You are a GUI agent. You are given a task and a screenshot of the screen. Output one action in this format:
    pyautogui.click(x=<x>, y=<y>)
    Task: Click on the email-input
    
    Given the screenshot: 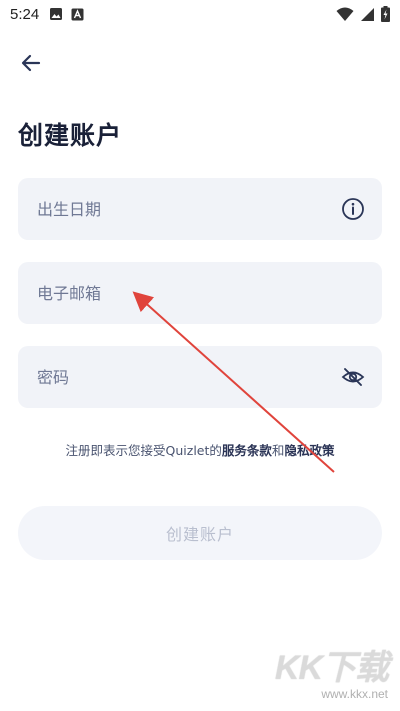 What is the action you would take?
    pyautogui.click(x=201, y=293)
    